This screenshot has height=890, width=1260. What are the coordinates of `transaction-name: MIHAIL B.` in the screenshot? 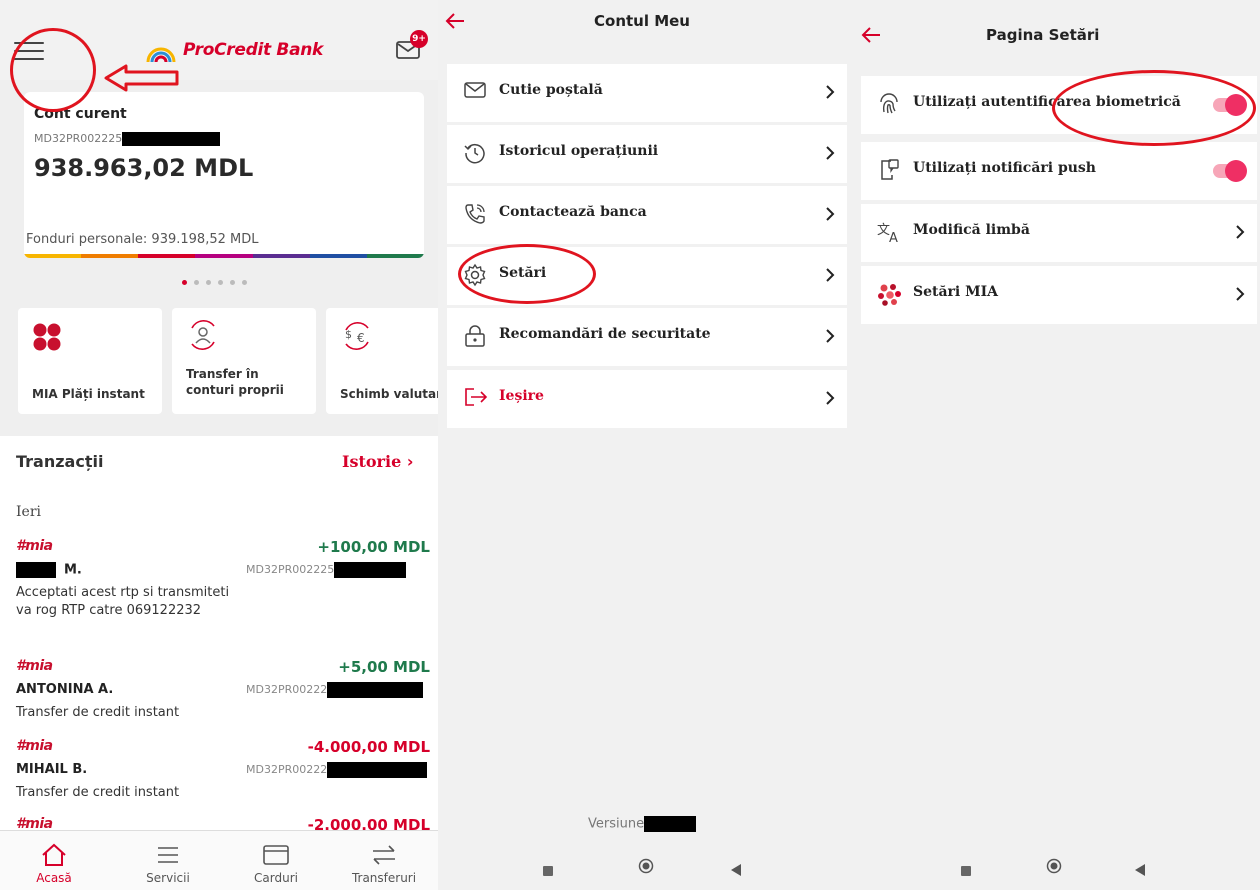 It's located at (52, 769).